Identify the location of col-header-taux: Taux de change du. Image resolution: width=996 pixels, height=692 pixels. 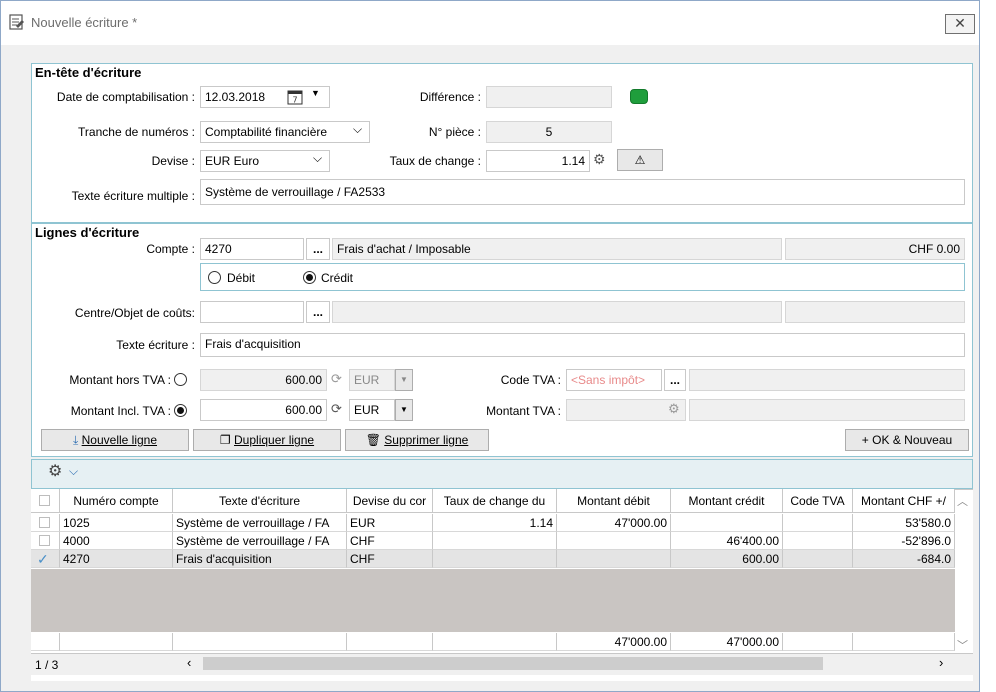
(495, 501).